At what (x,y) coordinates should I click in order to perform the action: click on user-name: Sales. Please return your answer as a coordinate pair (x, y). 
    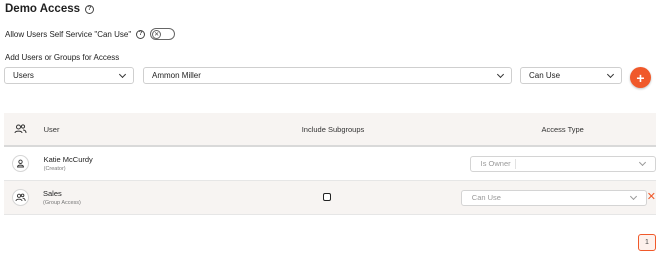
    Looking at the image, I should click on (52, 193).